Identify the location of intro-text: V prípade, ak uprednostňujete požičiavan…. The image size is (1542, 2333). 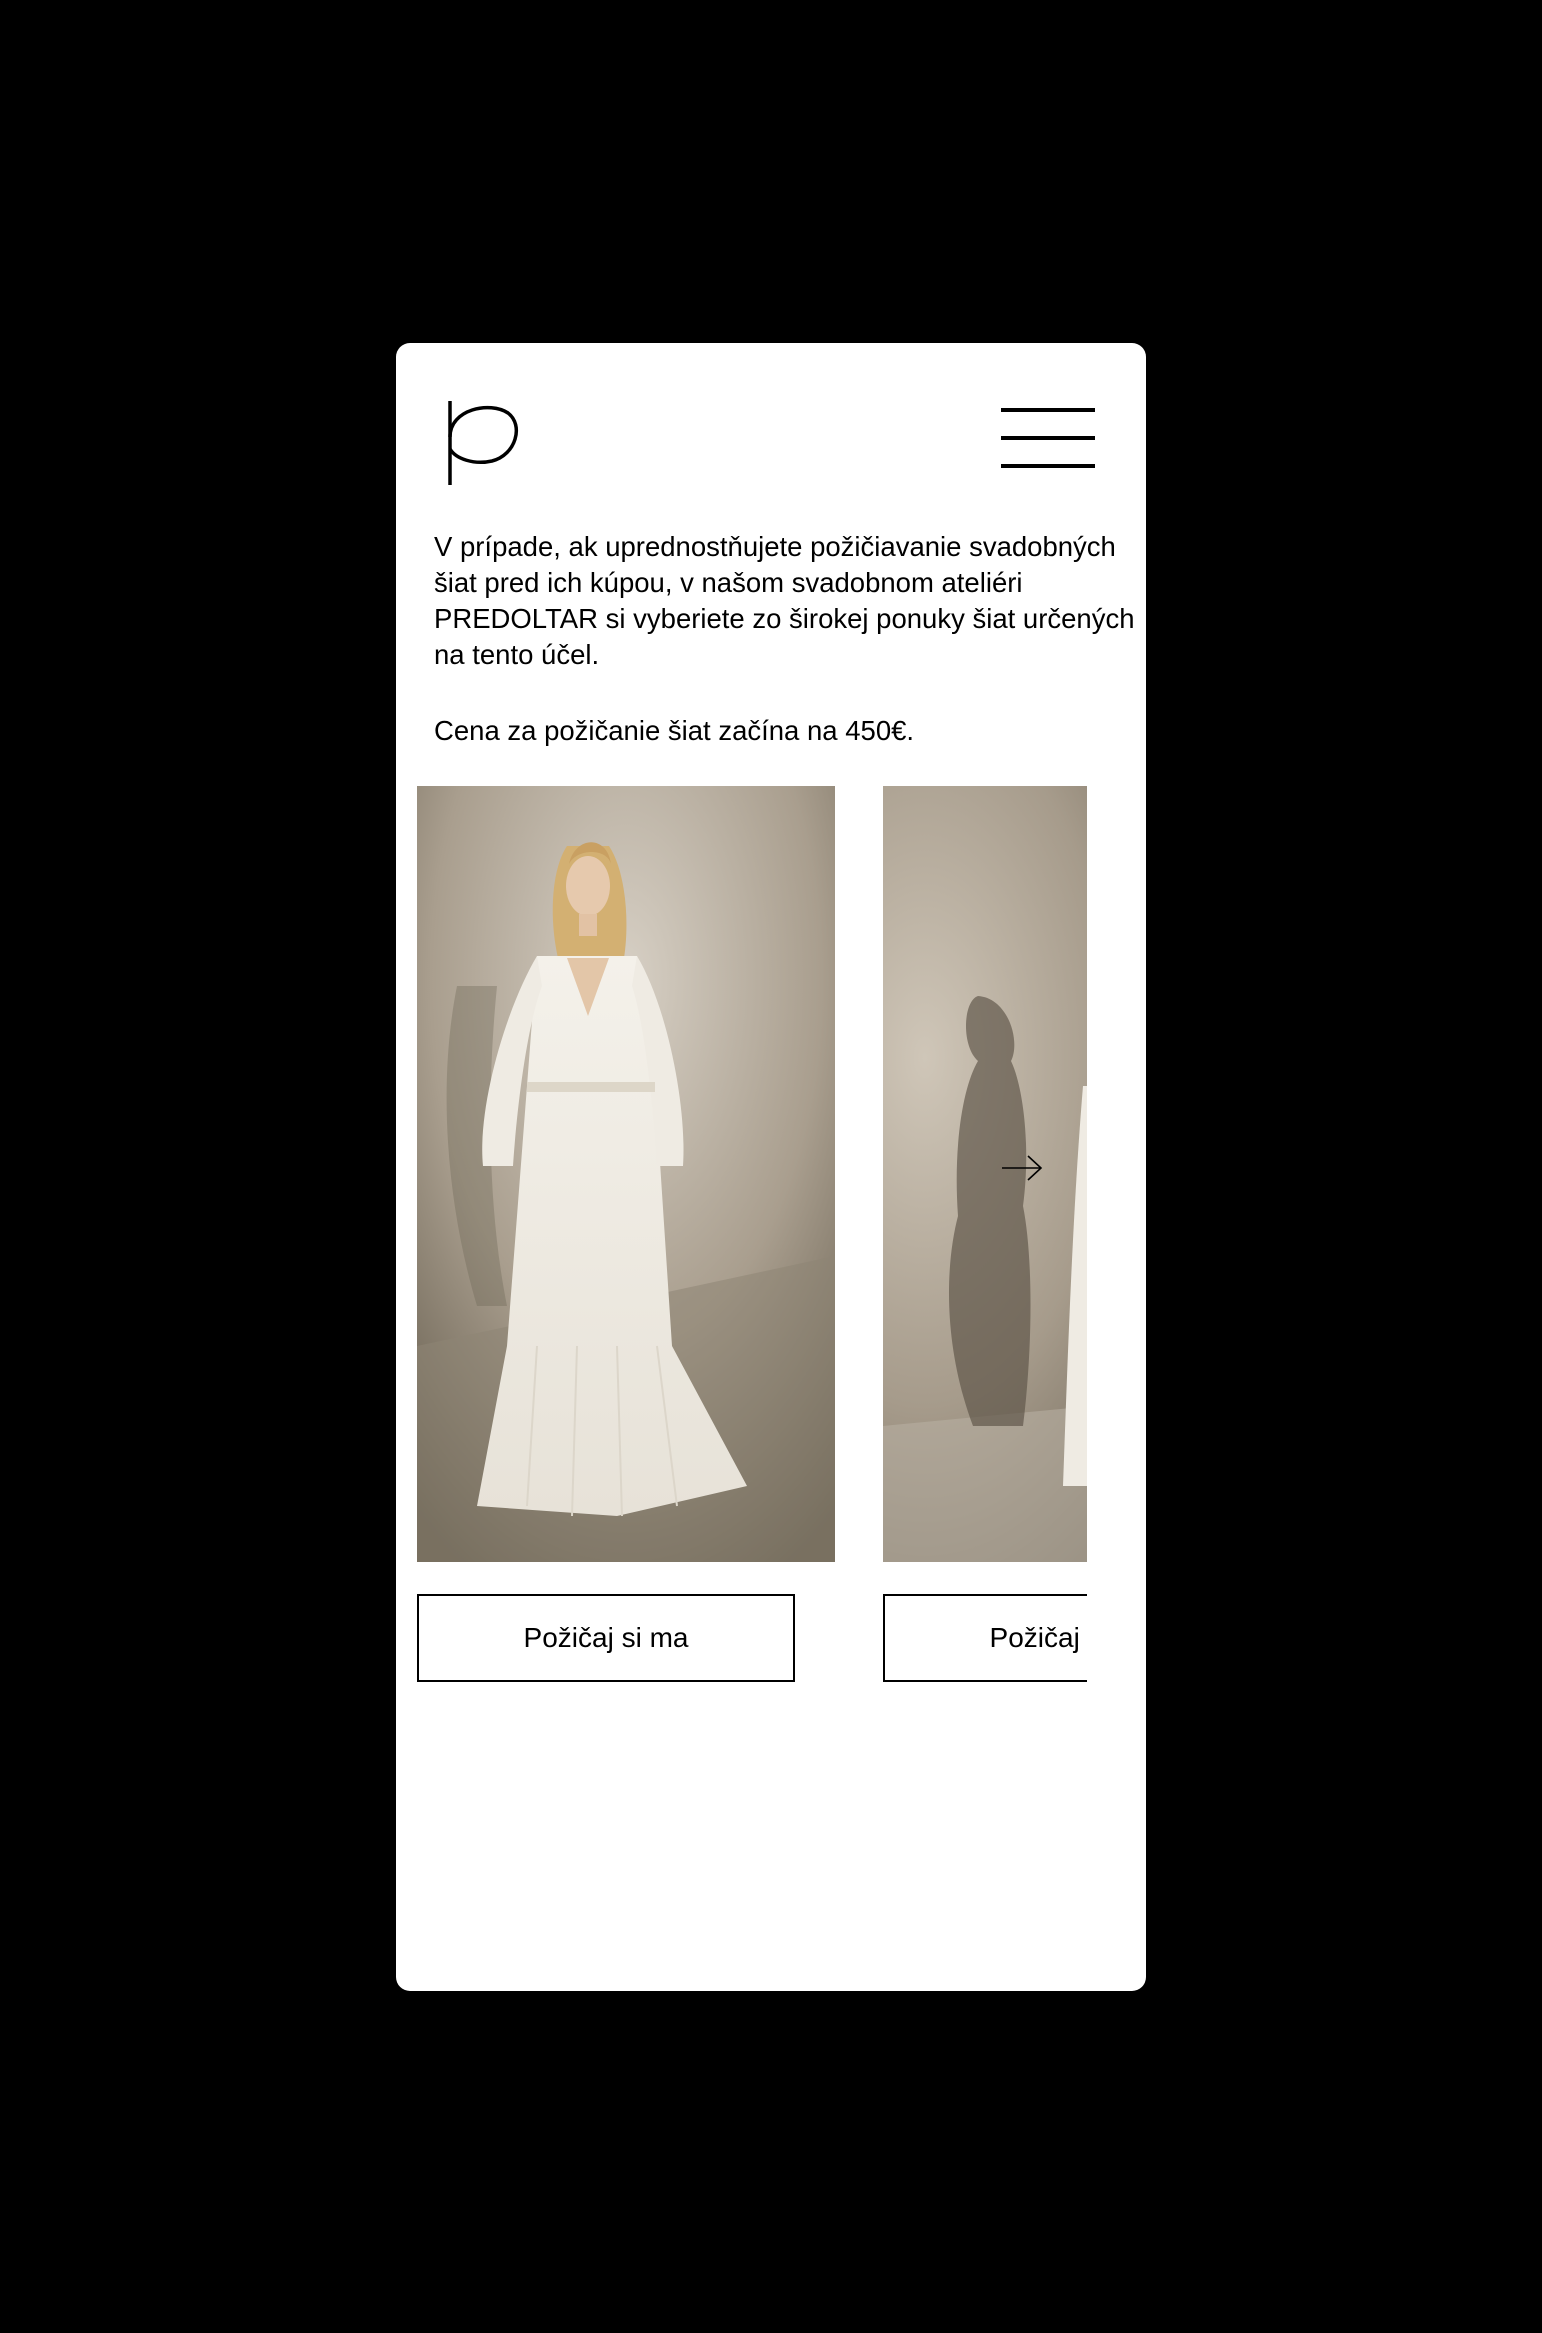
(784, 600).